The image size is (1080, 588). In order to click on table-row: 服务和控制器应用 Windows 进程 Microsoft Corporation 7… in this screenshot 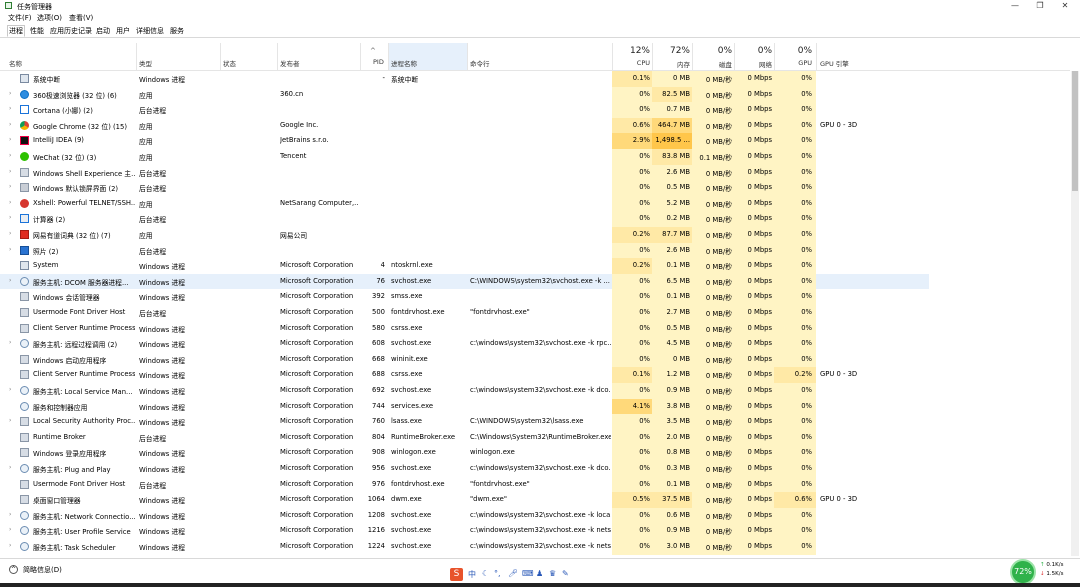, I will do `click(535, 406)`.